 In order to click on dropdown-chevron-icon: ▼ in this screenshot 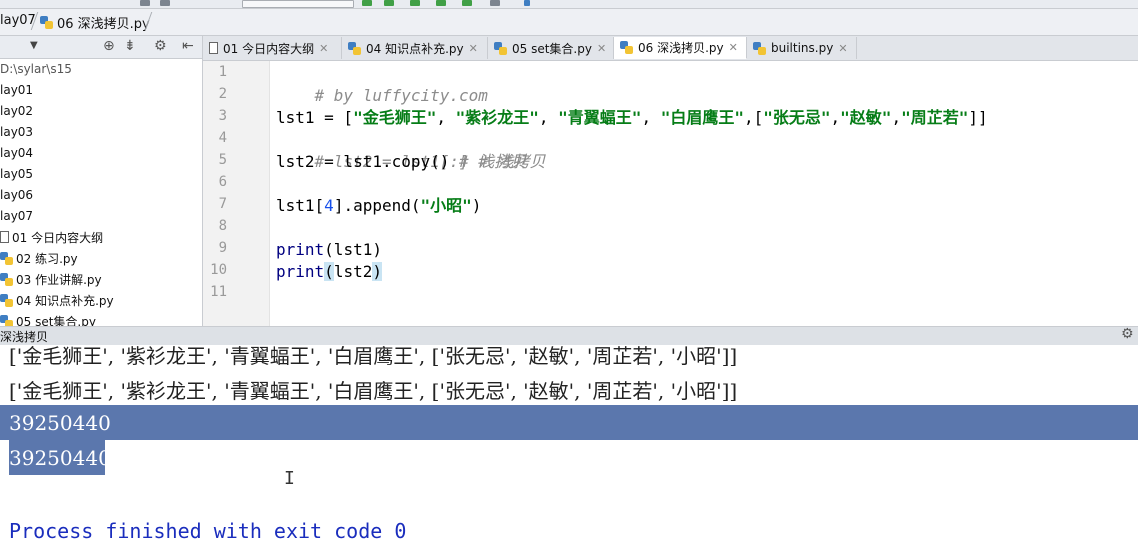, I will do `click(34, 45)`.